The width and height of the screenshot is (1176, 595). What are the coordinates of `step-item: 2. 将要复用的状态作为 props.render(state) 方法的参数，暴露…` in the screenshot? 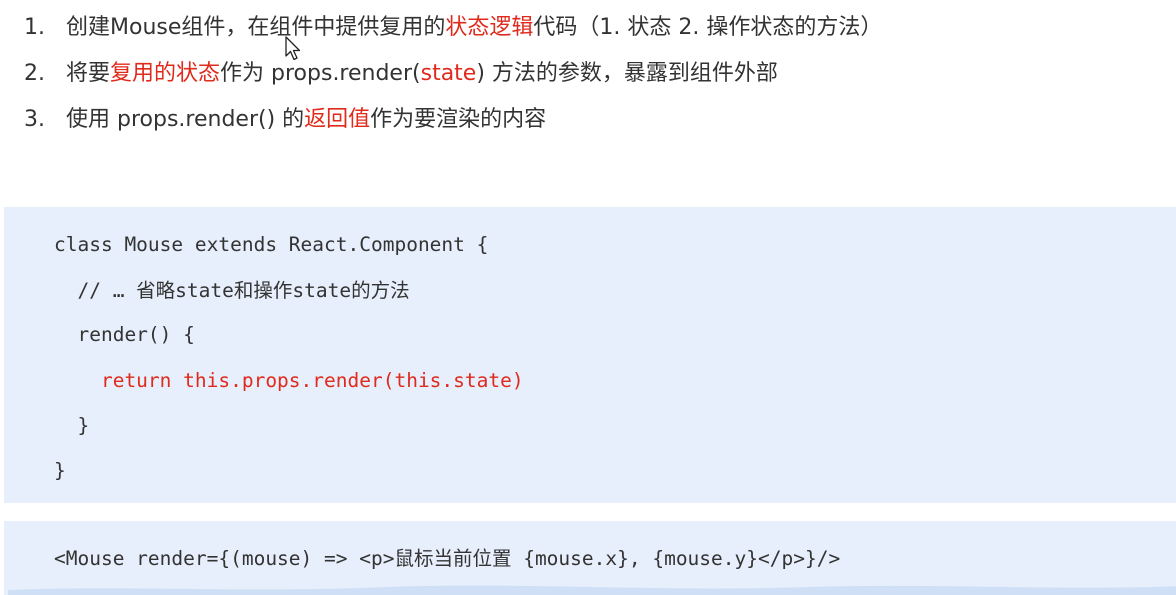 It's located at (401, 74).